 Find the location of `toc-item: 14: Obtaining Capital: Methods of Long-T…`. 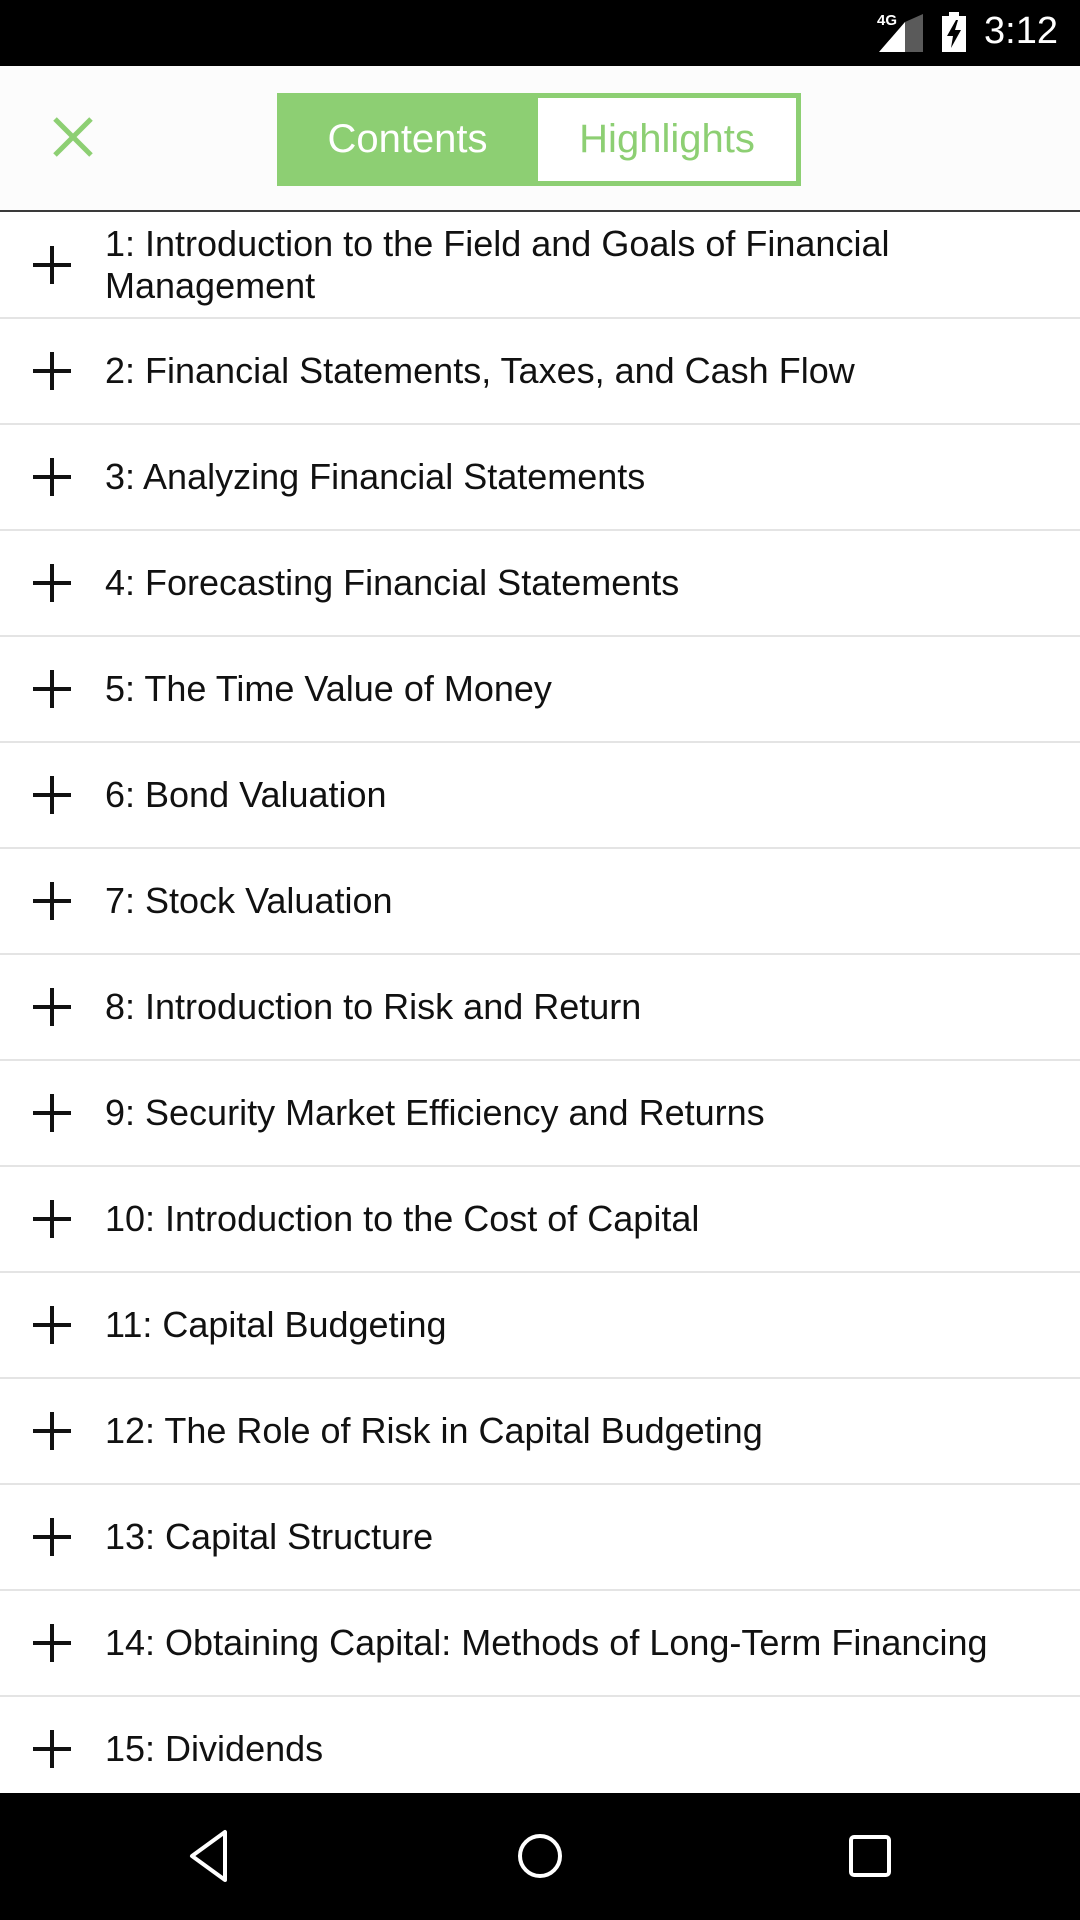

toc-item: 14: Obtaining Capital: Methods of Long-T… is located at coordinates (540, 1644).